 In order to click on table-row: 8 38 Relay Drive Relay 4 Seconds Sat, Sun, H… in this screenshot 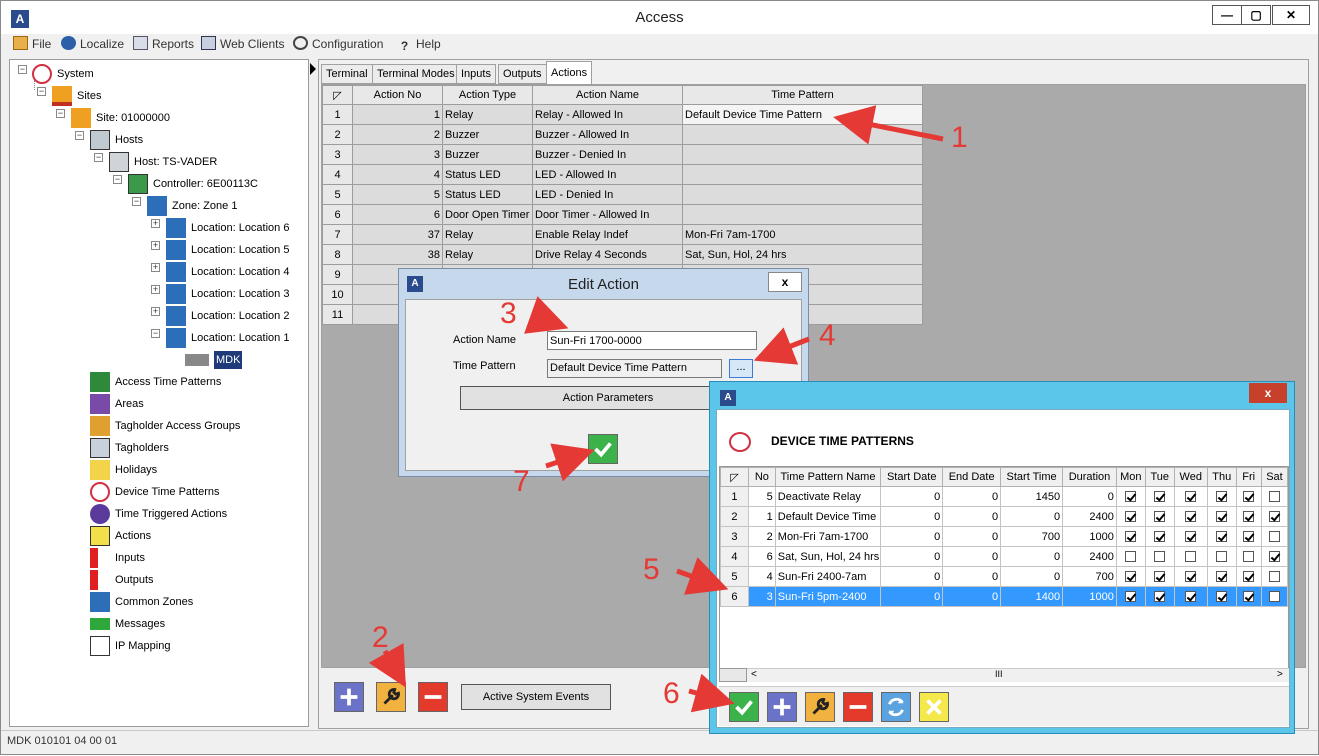, I will do `click(622, 254)`.